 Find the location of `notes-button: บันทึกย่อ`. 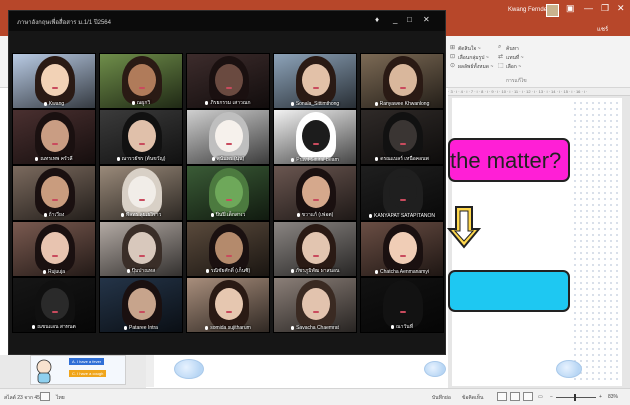

notes-button: บันทึกย่อ is located at coordinates (441, 398).